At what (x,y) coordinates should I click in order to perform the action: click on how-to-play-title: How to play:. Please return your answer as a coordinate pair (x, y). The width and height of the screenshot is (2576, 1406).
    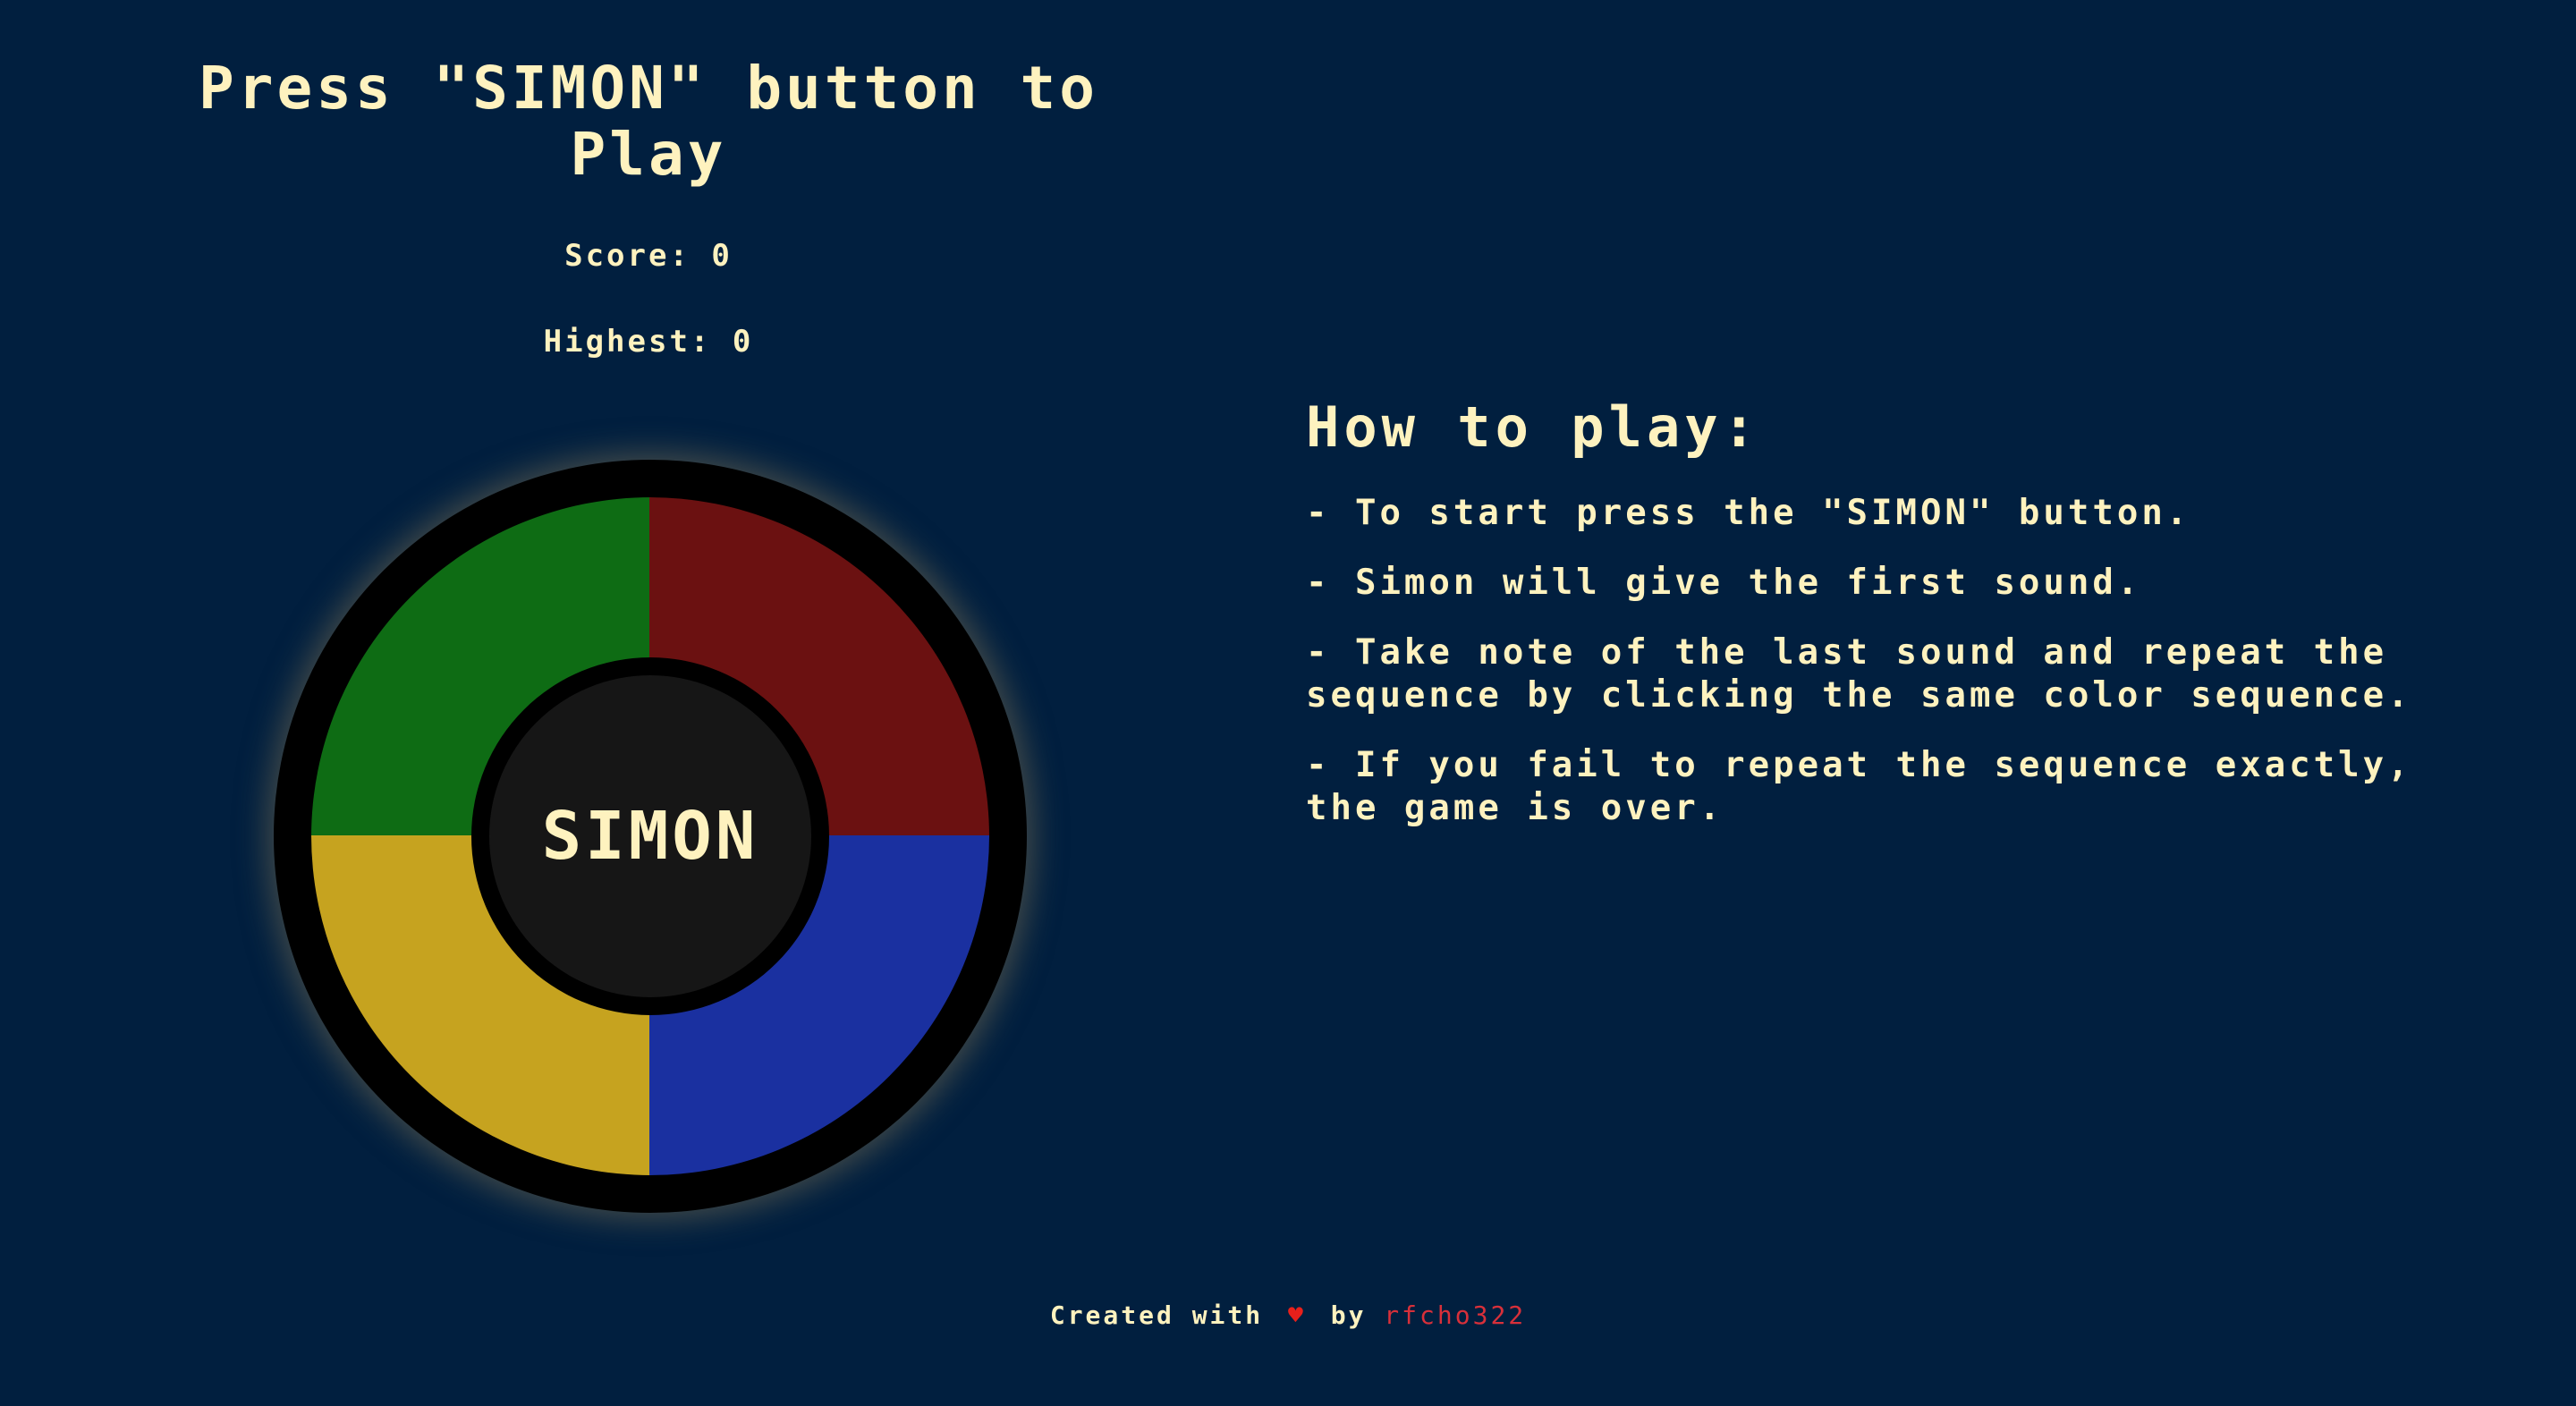
    Looking at the image, I should click on (1533, 427).